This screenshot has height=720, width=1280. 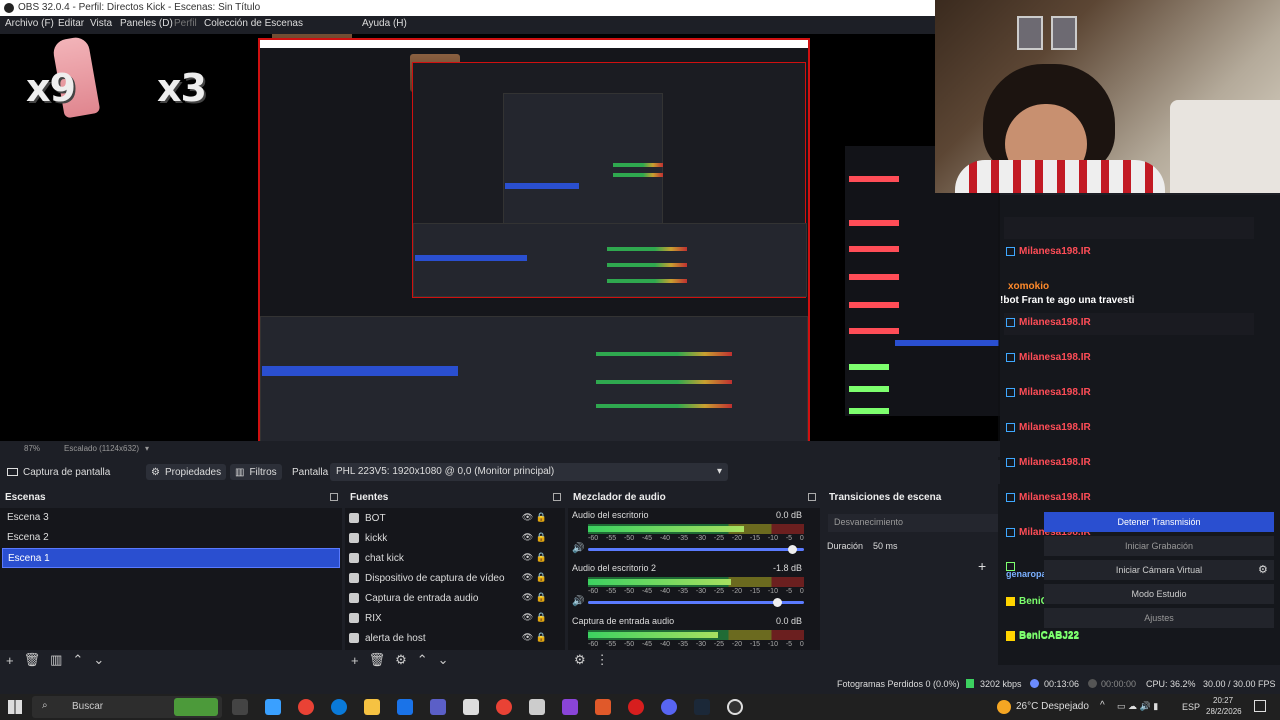 I want to click on mixer-header: Mezclador de audio, so click(x=694, y=498).